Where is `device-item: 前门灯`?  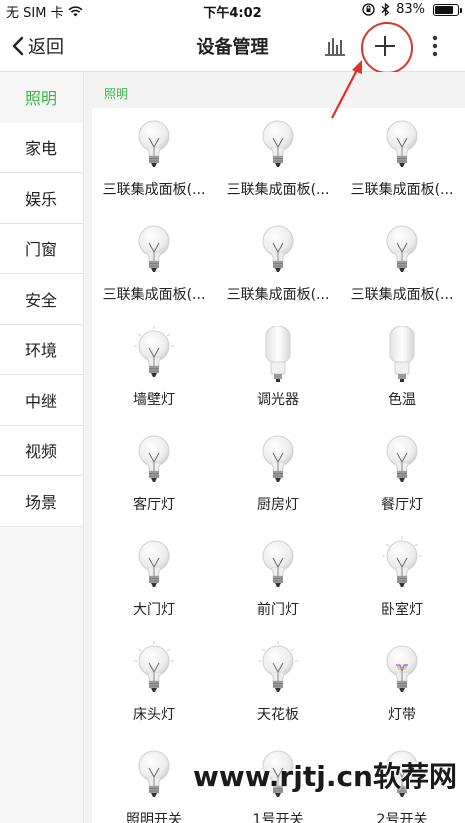
device-item: 前门灯 is located at coordinates (278, 580).